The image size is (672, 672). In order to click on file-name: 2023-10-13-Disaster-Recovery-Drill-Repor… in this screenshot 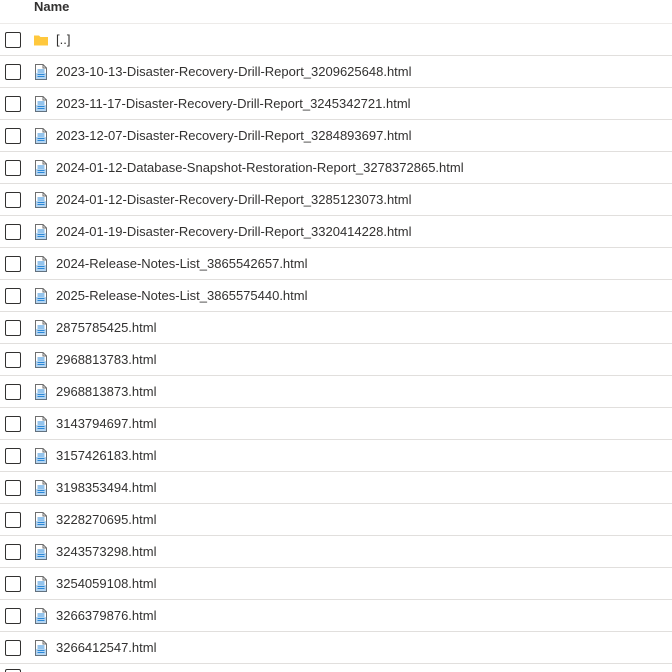, I will do `click(234, 72)`.